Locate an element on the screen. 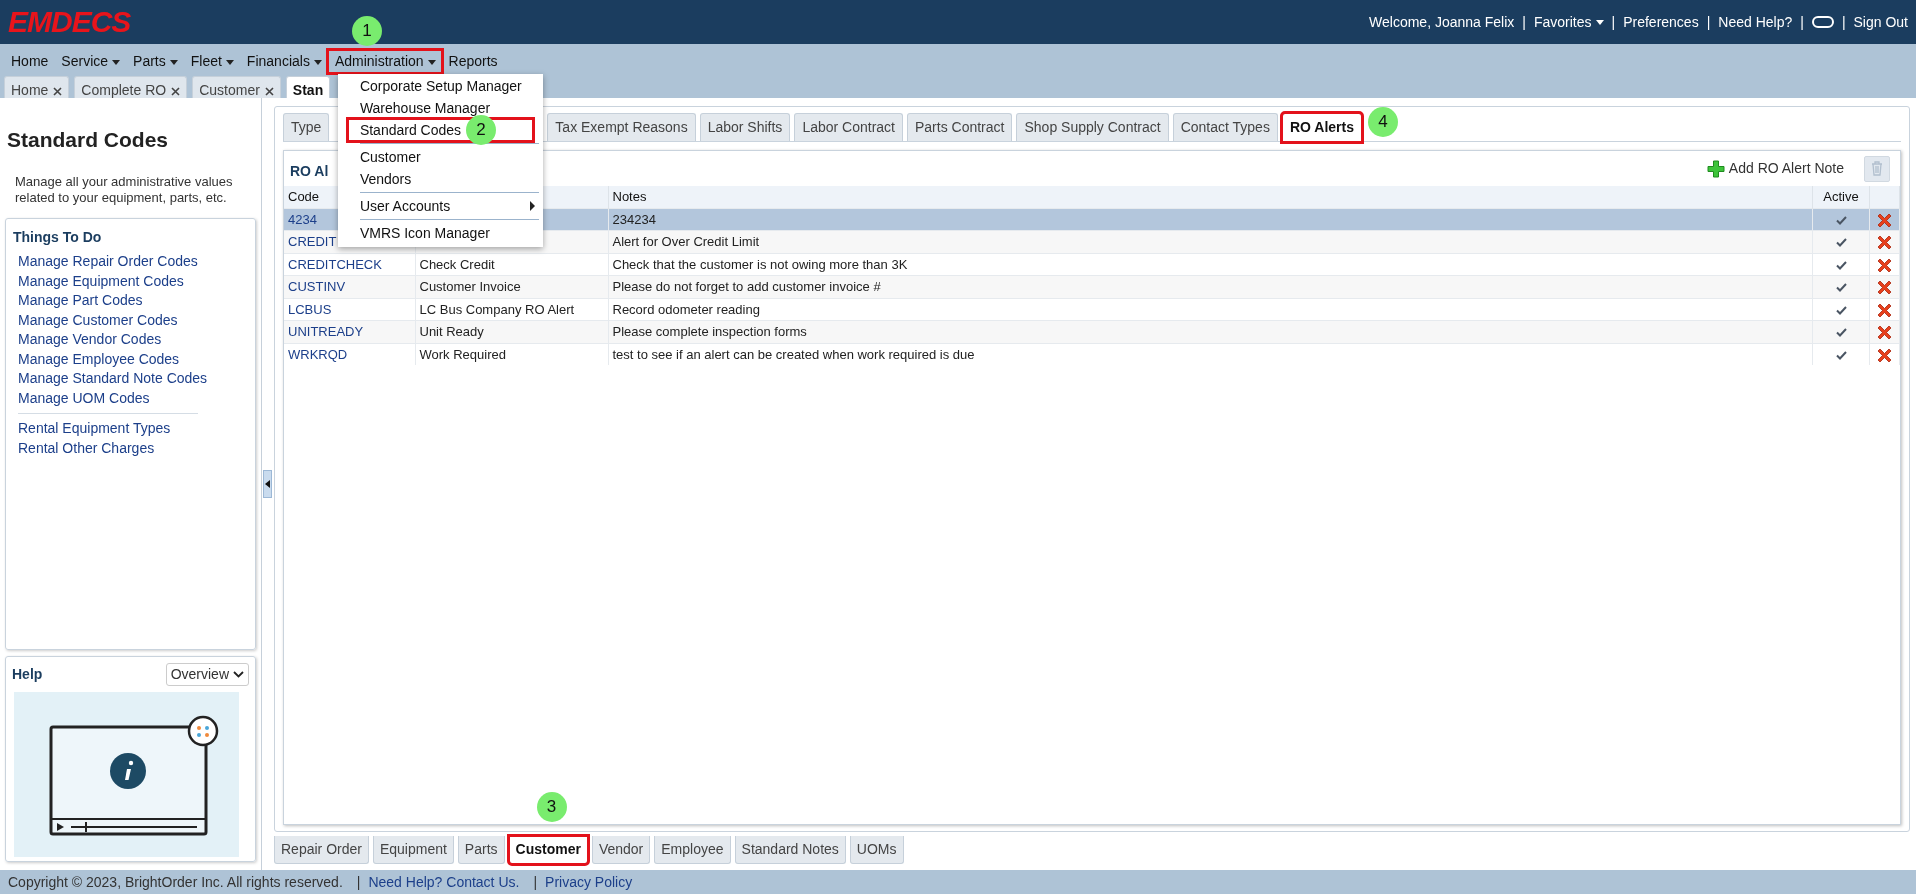  collapse-handle is located at coordinates (267, 484).